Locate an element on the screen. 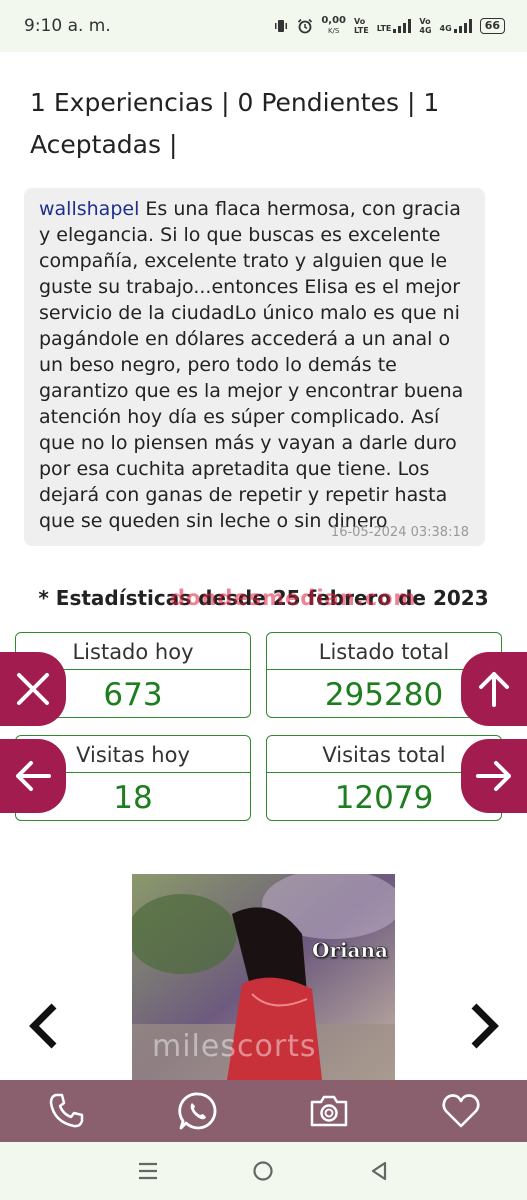 The width and height of the screenshot is (527, 1200). system-nav-bar is located at coordinates (263, 1171).